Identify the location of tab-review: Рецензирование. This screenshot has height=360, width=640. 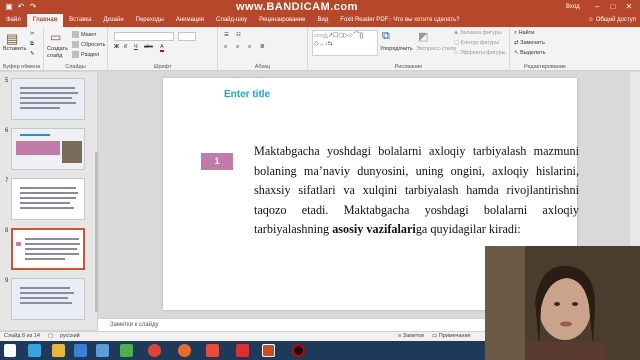
(282, 20).